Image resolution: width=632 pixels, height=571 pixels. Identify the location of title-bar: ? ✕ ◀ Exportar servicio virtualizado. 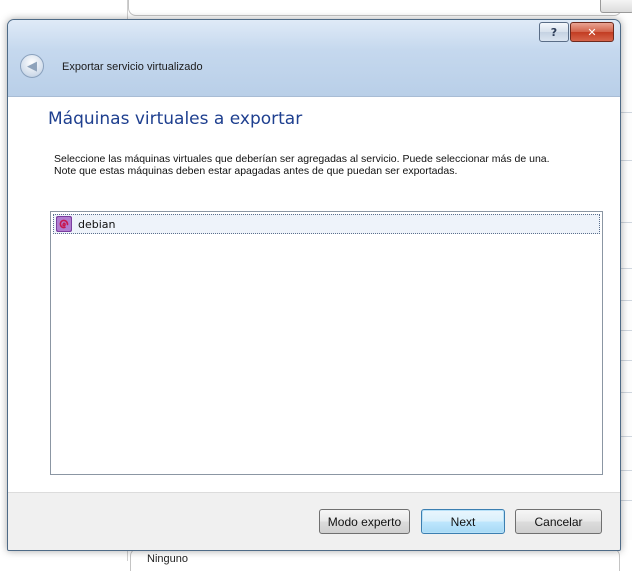
(314, 58).